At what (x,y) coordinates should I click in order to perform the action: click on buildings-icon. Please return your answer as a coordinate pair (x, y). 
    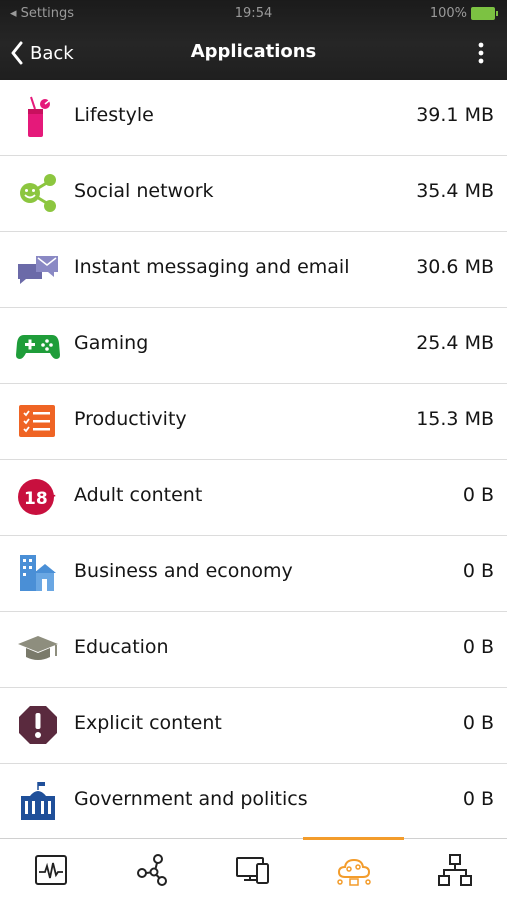
    Looking at the image, I should click on (38, 573).